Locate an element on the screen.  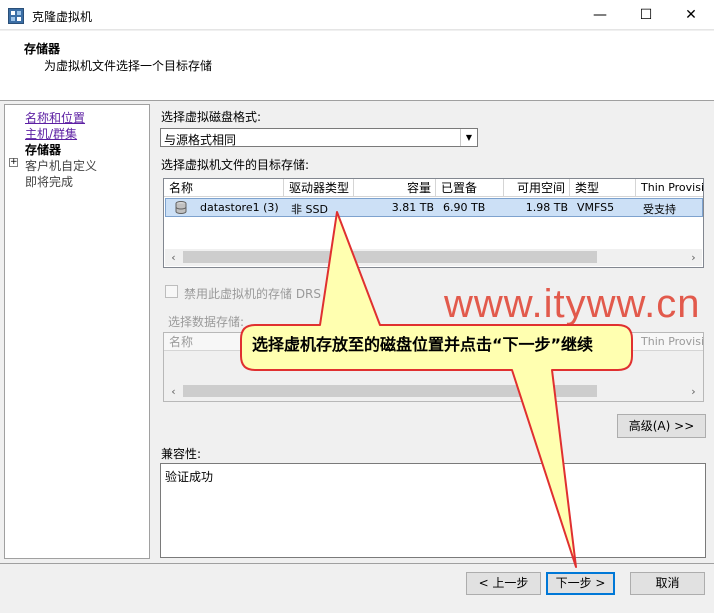
watermark: www.ityww.cn is located at coordinates (572, 304).